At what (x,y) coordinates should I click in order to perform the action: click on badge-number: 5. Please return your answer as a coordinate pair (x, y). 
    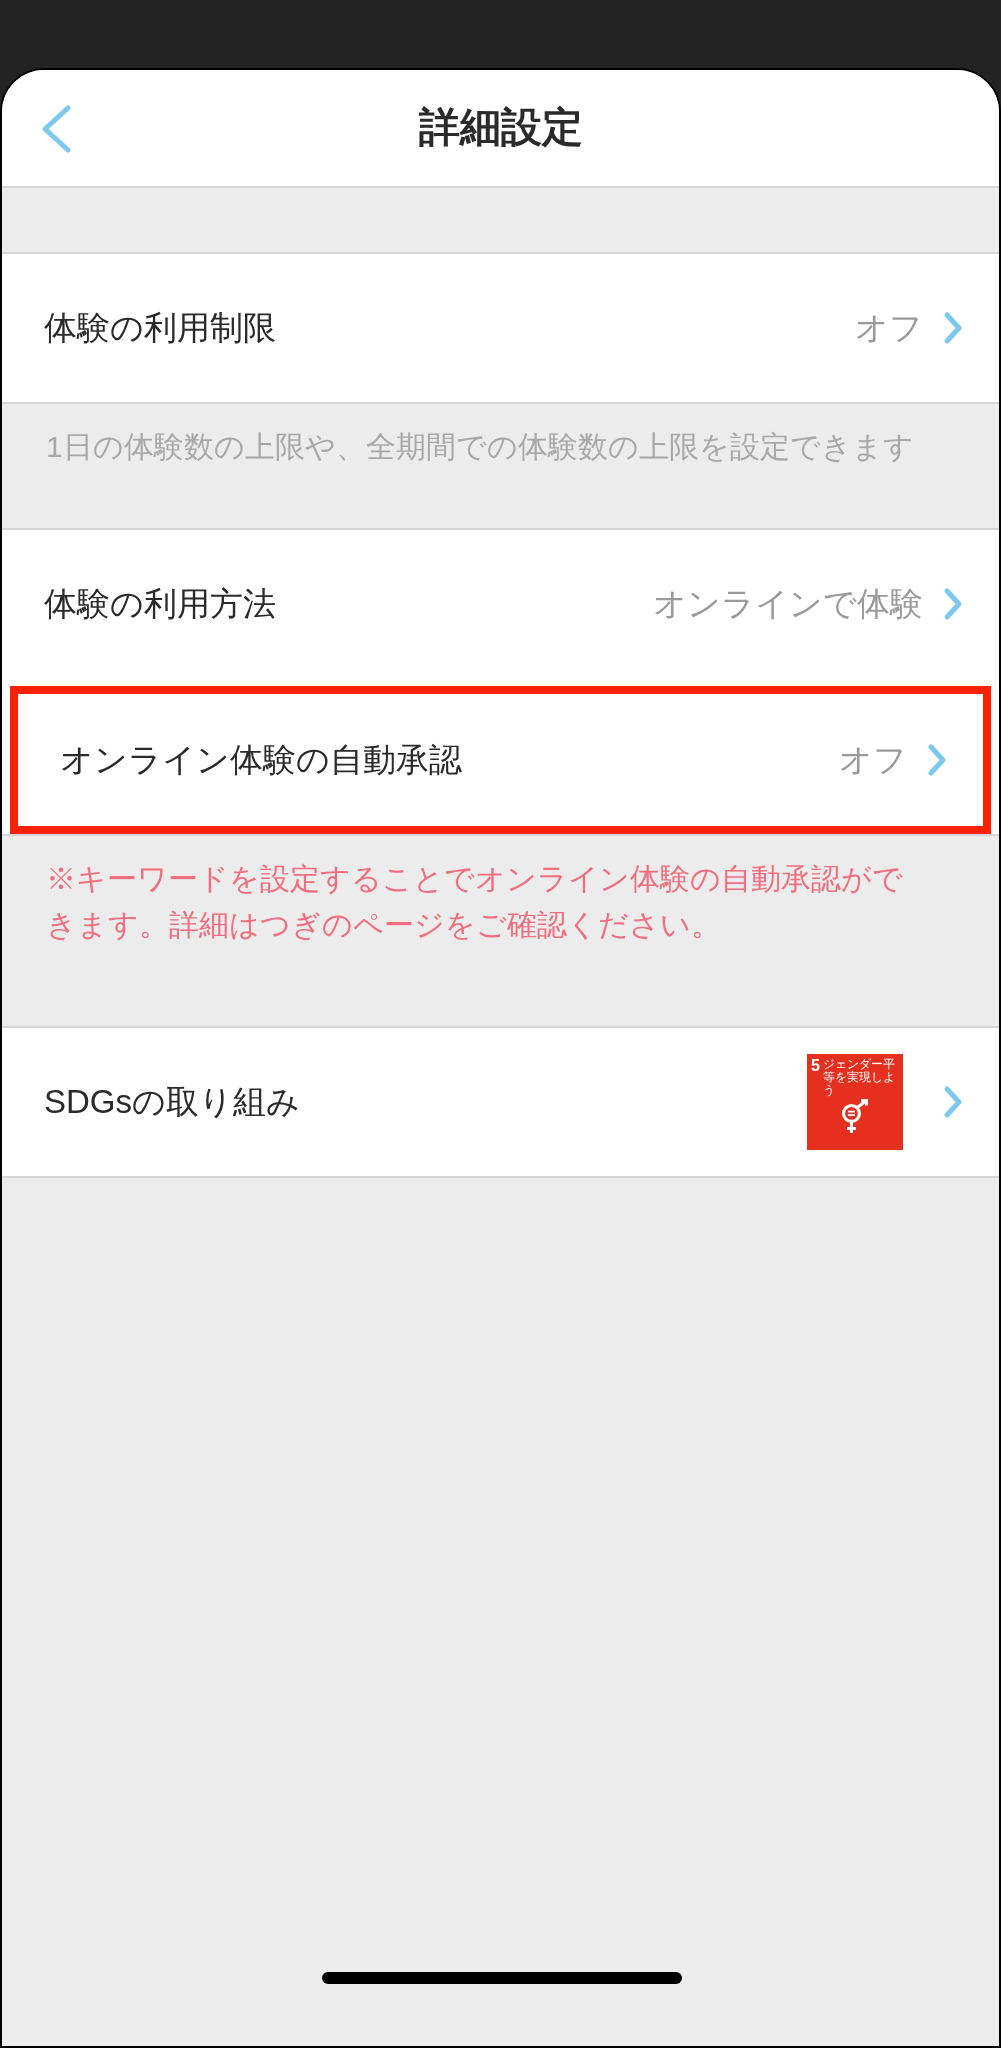
    Looking at the image, I should click on (815, 1066).